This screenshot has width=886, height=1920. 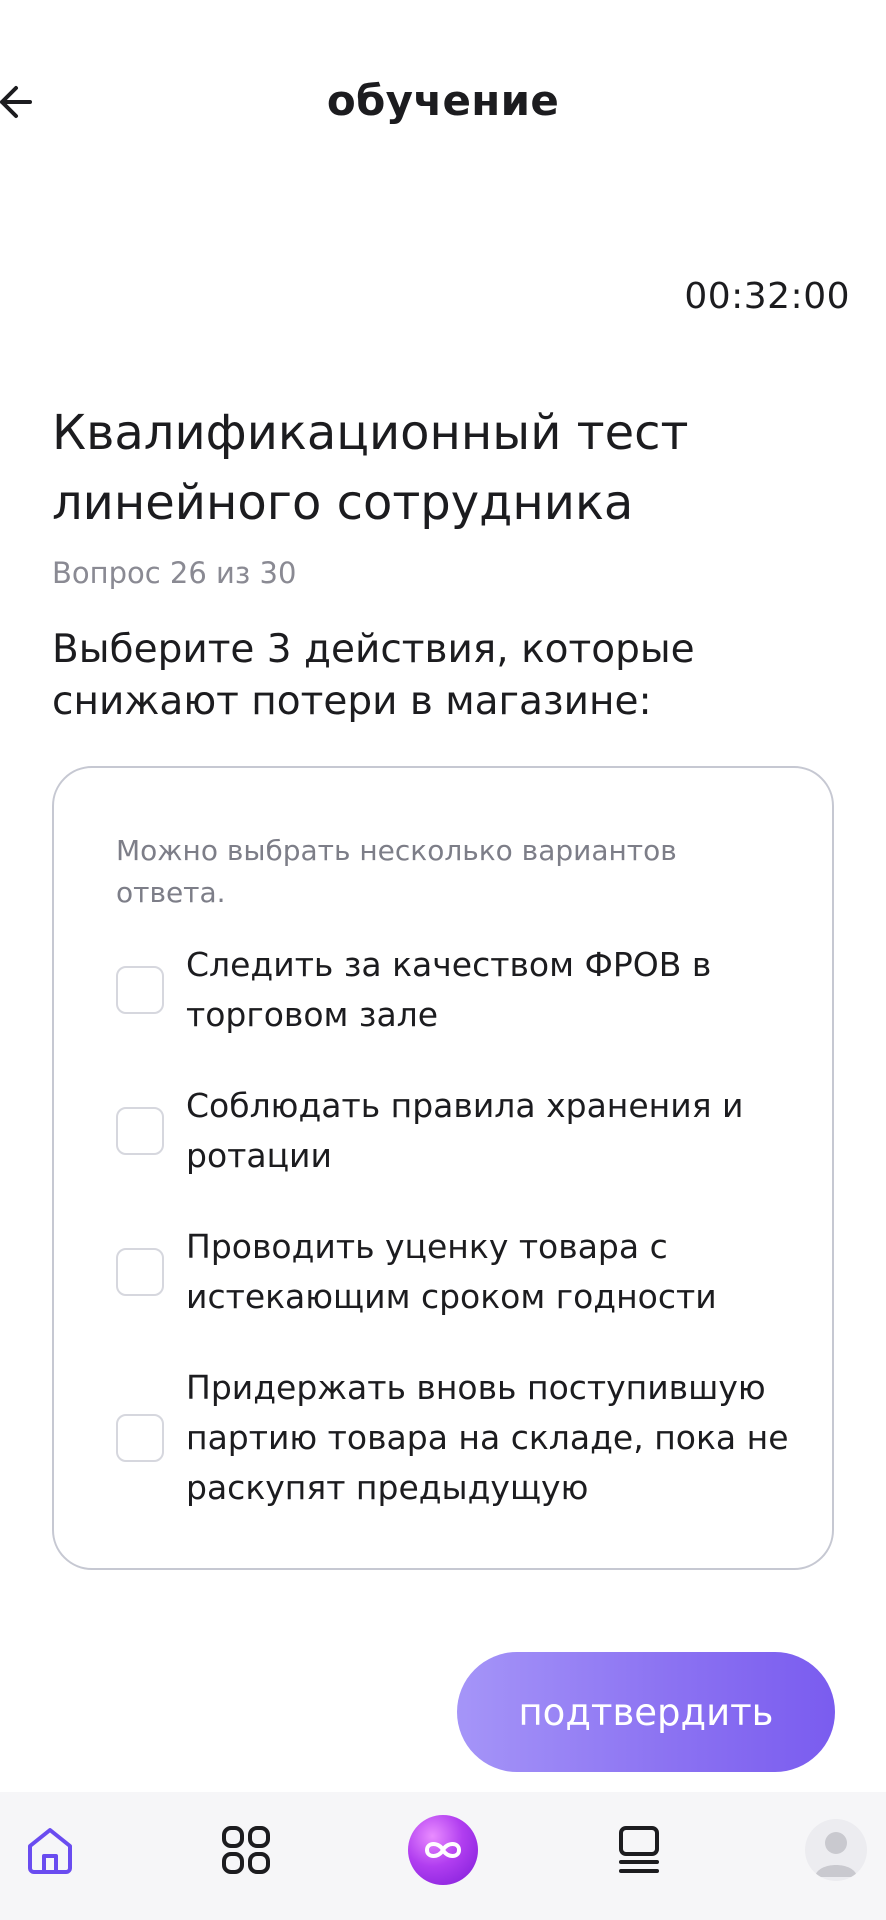 I want to click on nav-courses, so click(x=639, y=1850).